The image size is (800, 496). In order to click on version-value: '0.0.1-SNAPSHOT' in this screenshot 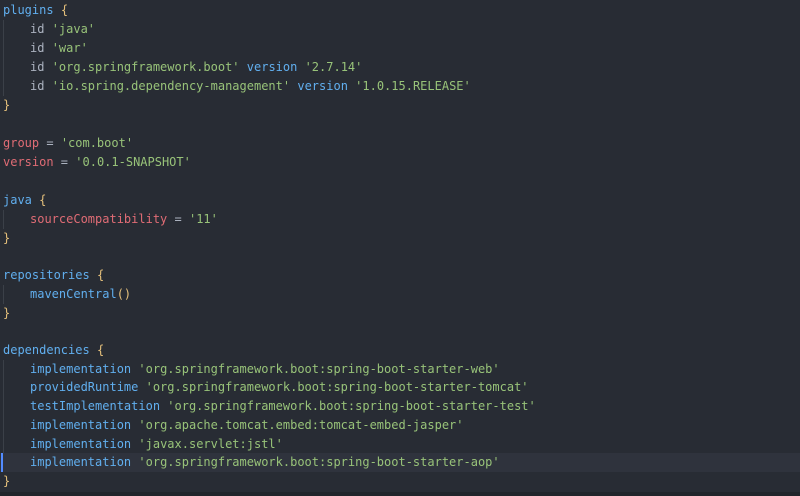, I will do `click(133, 162)`.